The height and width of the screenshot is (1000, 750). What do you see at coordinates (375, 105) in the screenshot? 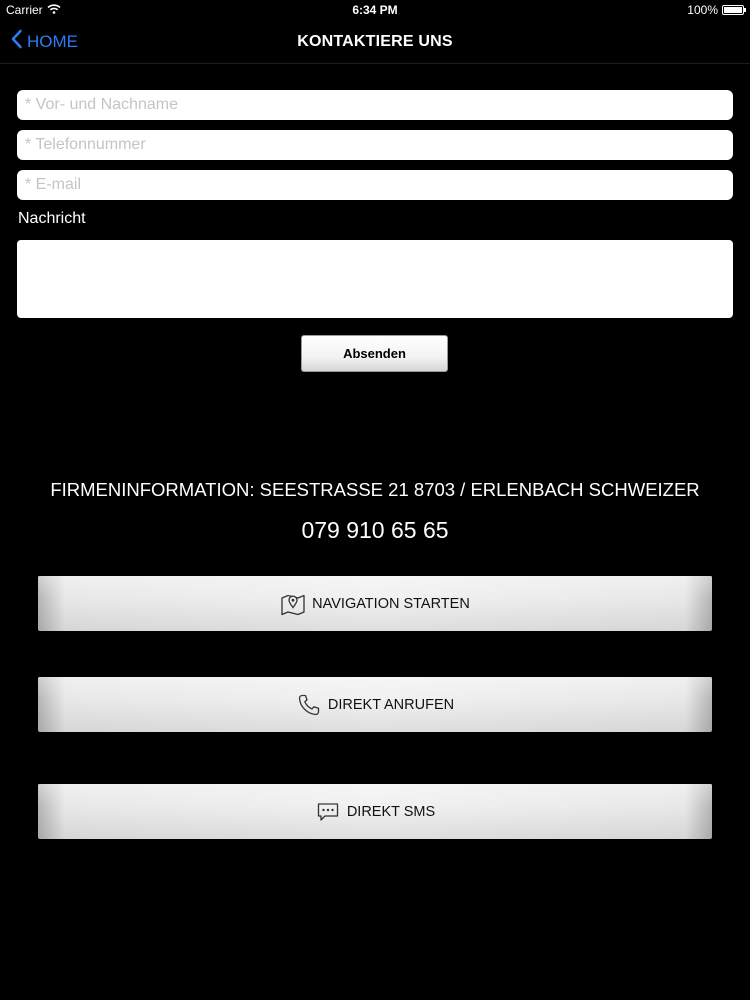
I see `name-input` at bounding box center [375, 105].